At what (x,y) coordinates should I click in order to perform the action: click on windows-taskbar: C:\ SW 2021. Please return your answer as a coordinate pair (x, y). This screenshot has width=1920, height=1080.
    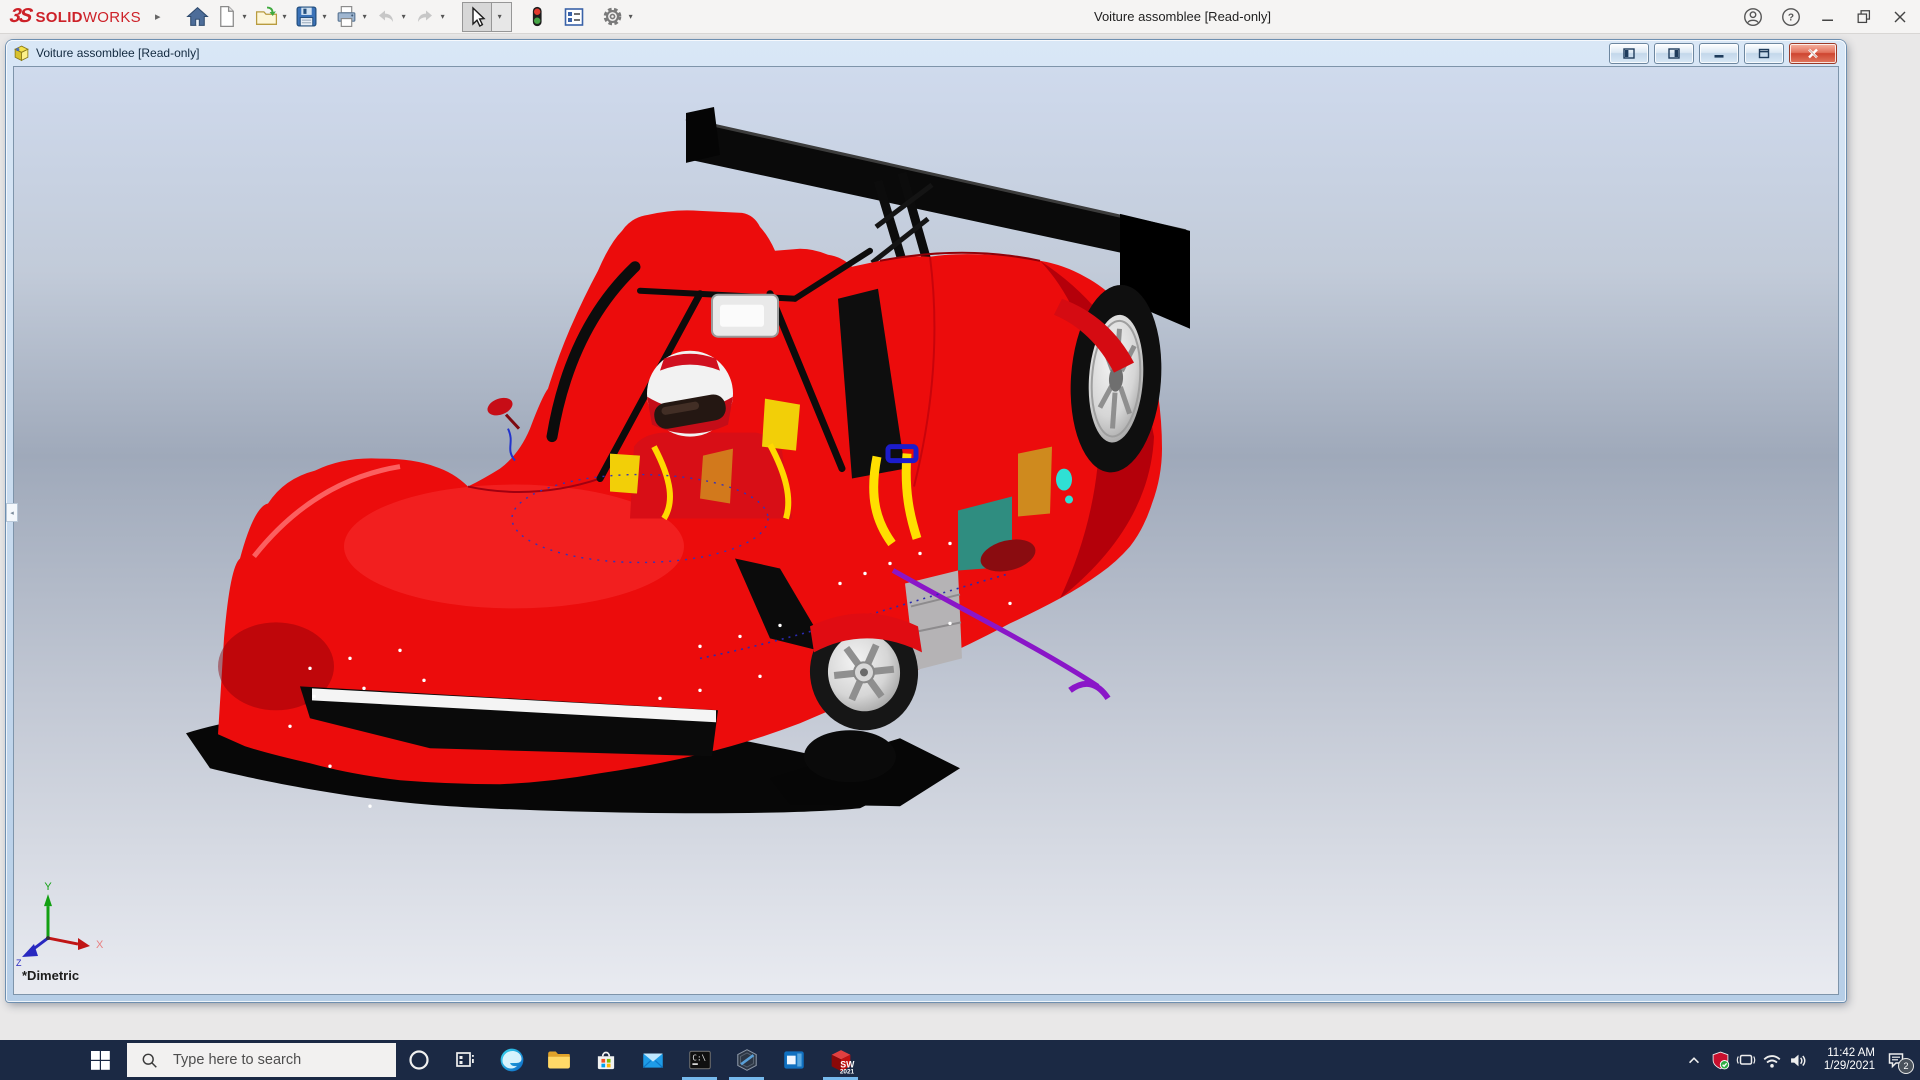
    Looking at the image, I should click on (960, 1060).